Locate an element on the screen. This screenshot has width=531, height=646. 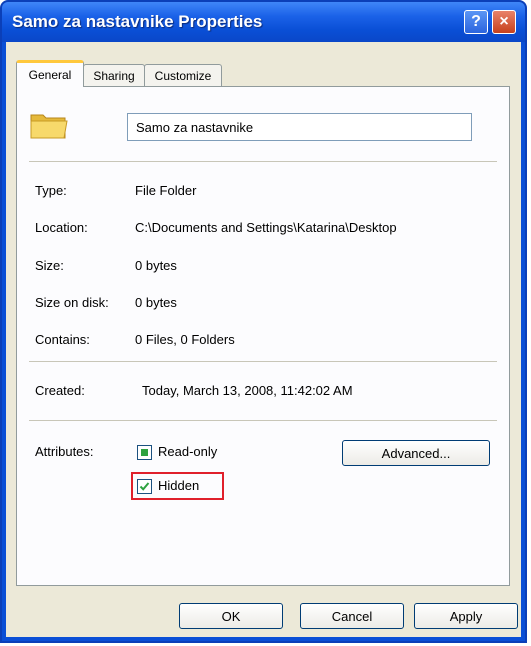
title-bar: Samo za nastavnike Properties ? × is located at coordinates (263, 22).